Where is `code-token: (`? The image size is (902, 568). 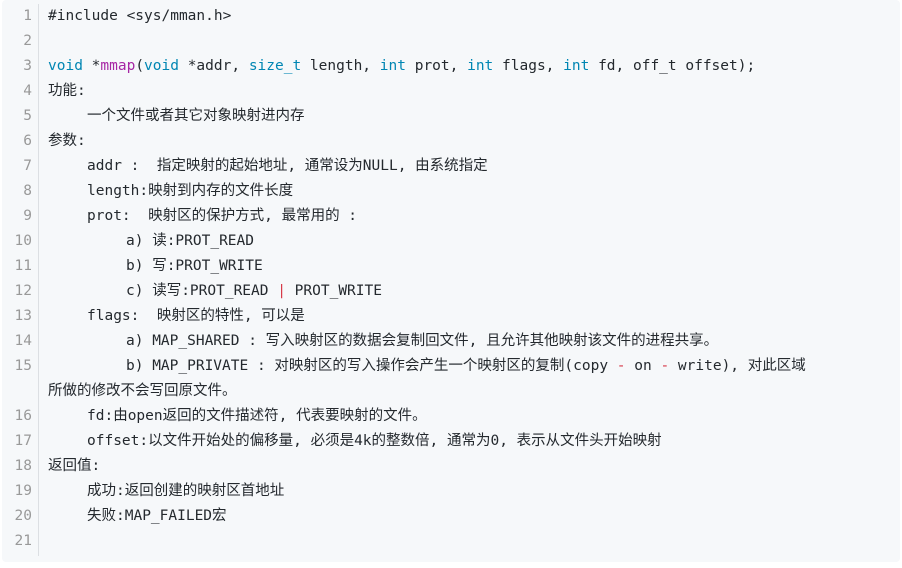 code-token: ( is located at coordinates (140, 66).